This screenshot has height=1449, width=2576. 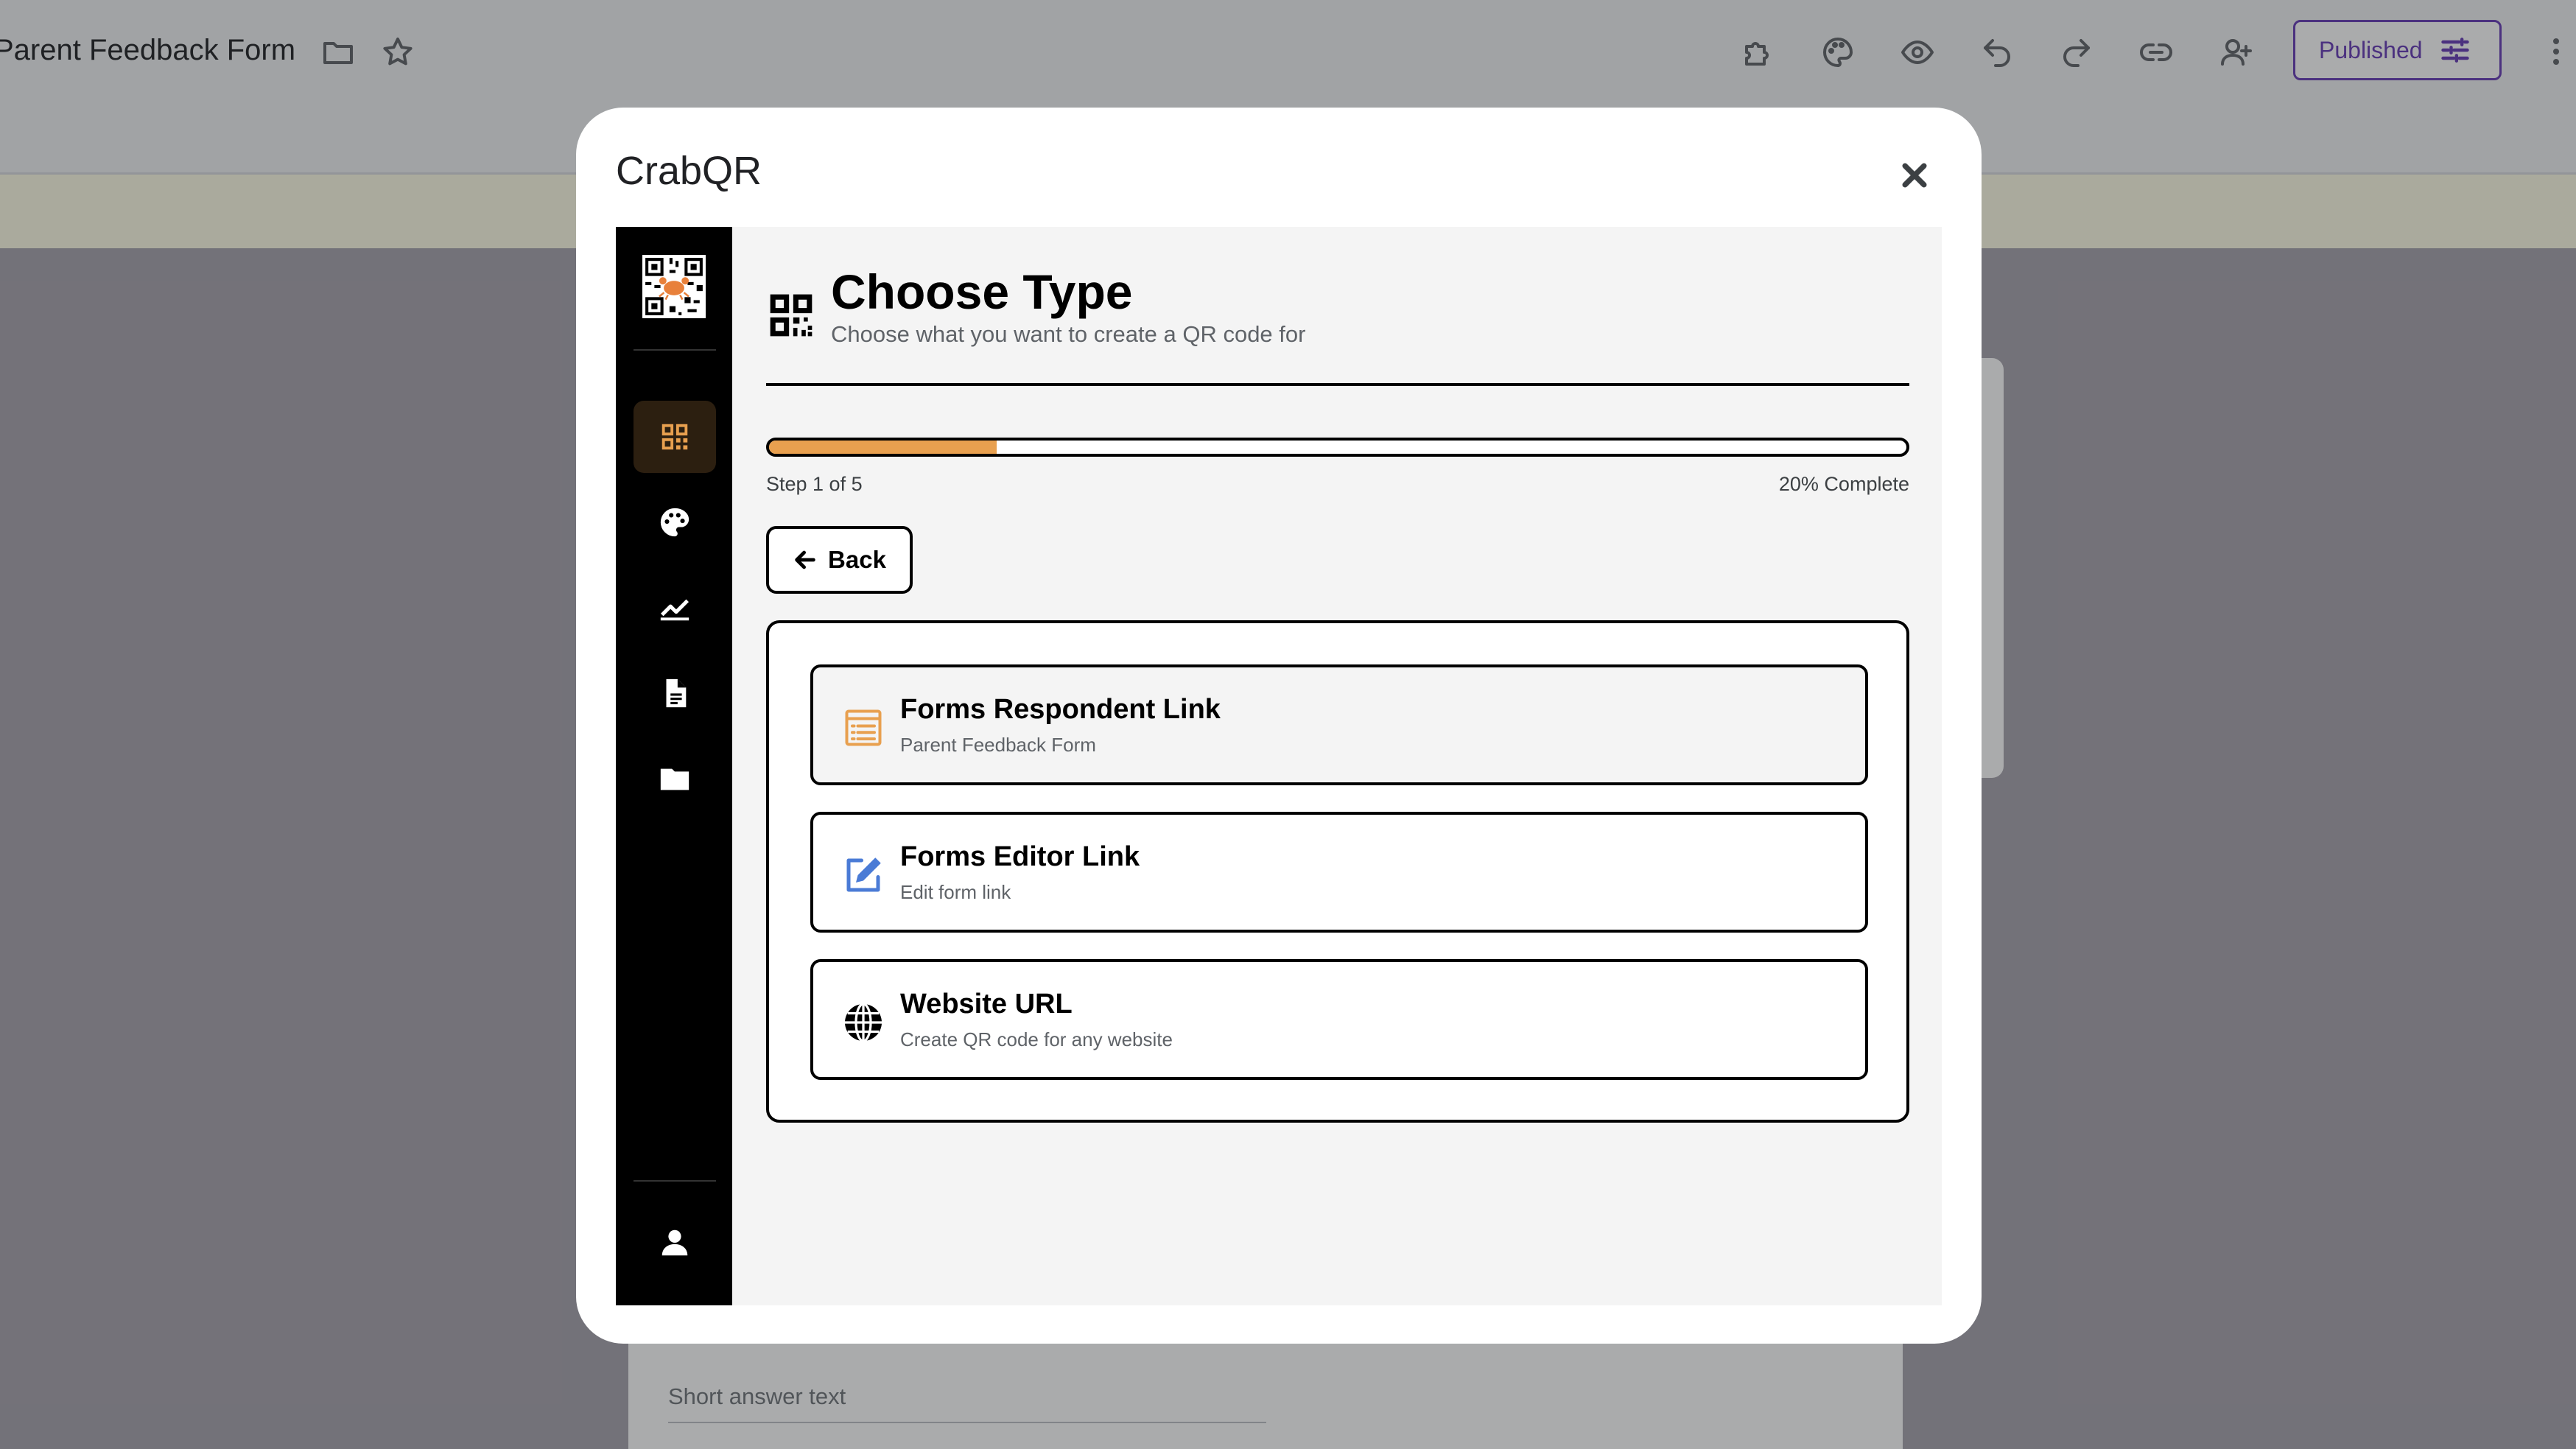 What do you see at coordinates (883, 447) in the screenshot?
I see `progress-fill` at bounding box center [883, 447].